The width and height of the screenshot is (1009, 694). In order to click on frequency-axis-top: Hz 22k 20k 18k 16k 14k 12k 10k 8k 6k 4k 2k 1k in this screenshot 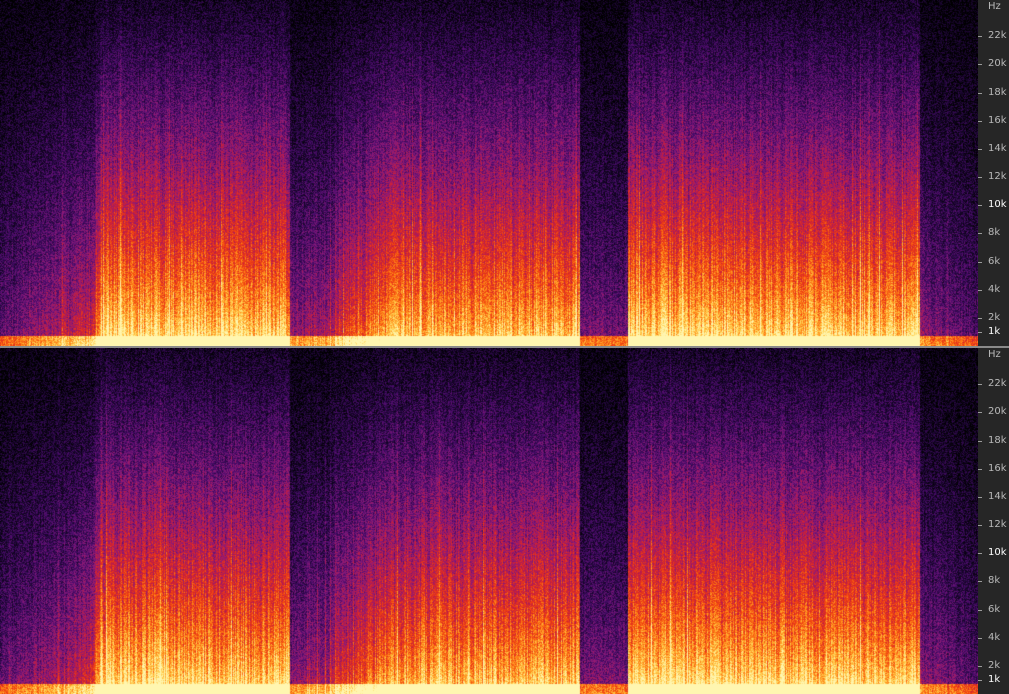, I will do `click(993, 173)`.